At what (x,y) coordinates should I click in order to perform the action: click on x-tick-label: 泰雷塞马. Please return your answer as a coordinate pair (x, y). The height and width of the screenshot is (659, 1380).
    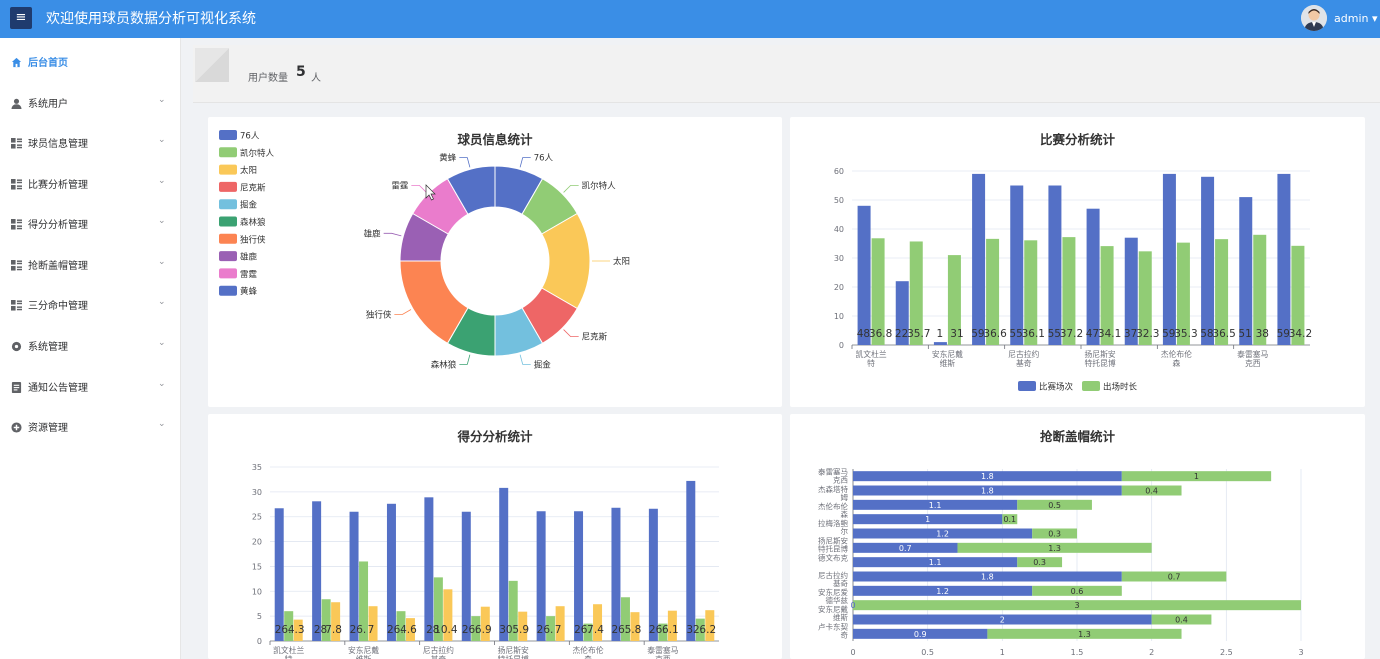
    Looking at the image, I should click on (1252, 354).